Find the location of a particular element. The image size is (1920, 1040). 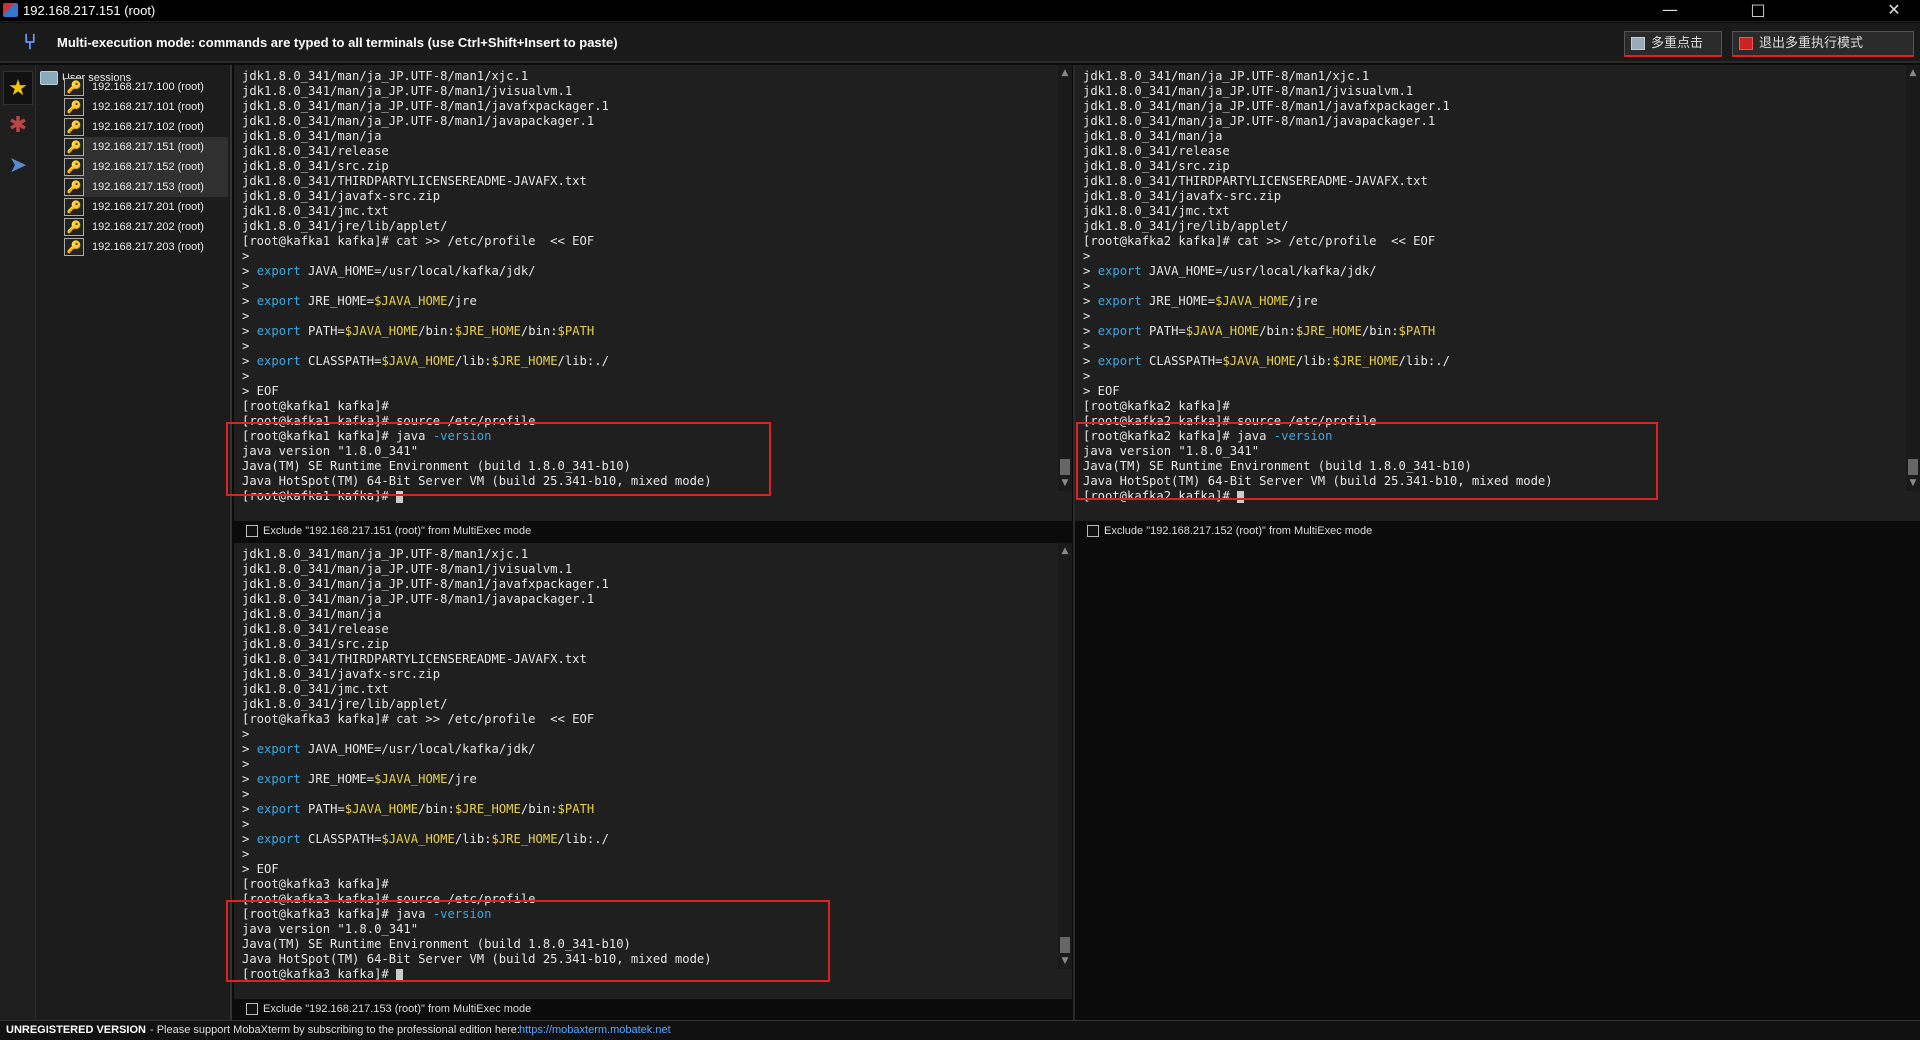

multi-click-label: 多重点击 is located at coordinates (1677, 42).